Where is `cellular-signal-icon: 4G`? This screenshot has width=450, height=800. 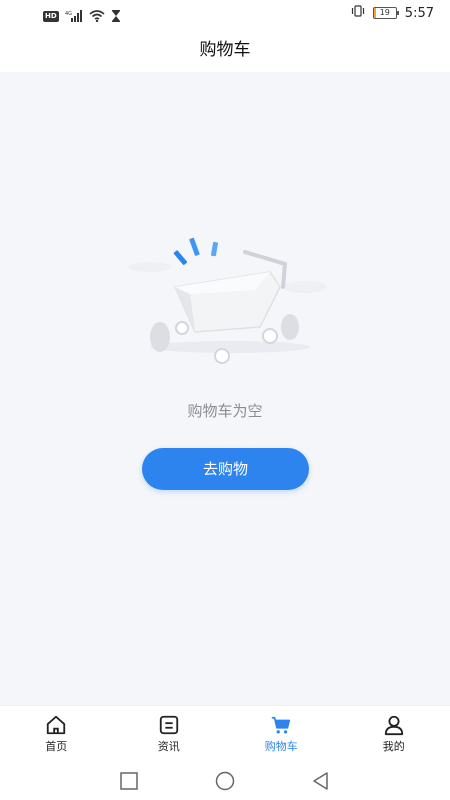
cellular-signal-icon: 4G is located at coordinates (74, 16).